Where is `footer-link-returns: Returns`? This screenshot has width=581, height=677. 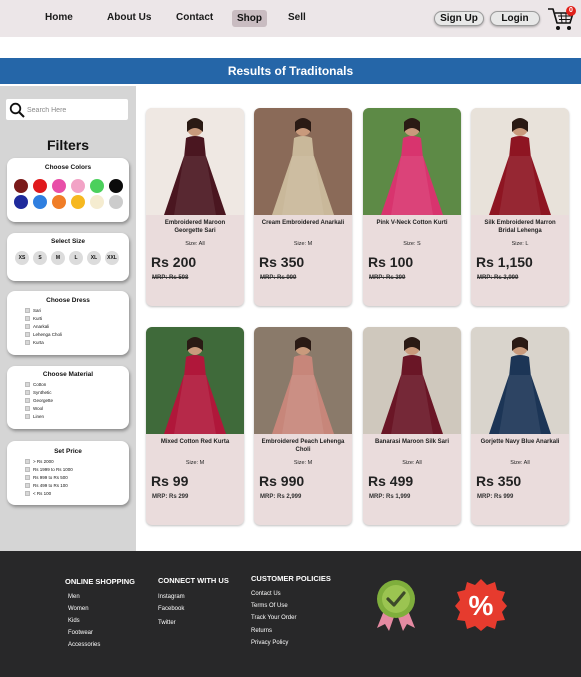 footer-link-returns: Returns is located at coordinates (261, 631).